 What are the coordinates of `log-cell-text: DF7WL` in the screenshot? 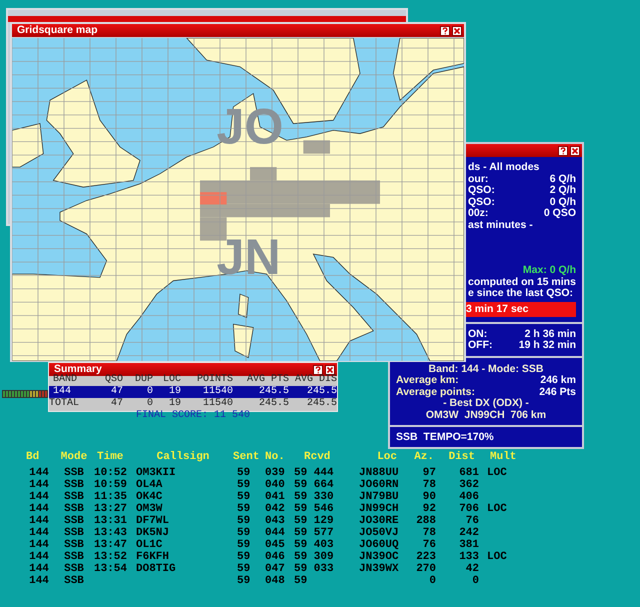 It's located at (152, 521).